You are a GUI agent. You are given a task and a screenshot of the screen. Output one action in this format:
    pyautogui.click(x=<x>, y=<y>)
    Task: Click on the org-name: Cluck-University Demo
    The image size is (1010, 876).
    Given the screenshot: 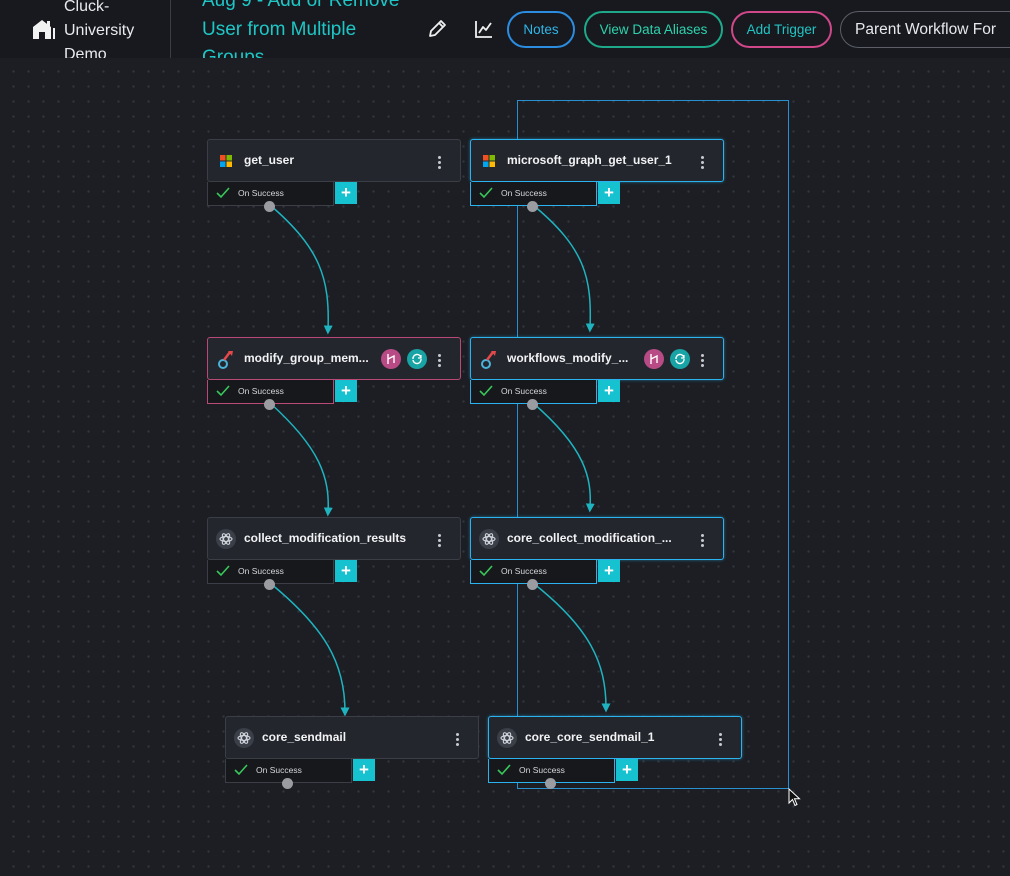 What is the action you would take?
    pyautogui.click(x=114, y=29)
    